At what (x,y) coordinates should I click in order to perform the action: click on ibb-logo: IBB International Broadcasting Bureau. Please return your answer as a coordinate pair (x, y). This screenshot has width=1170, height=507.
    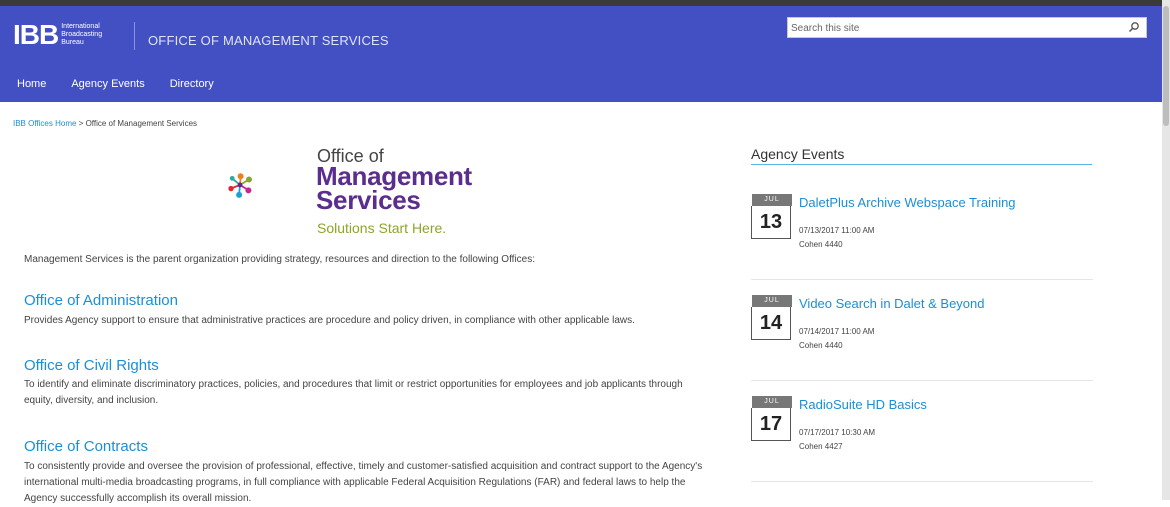
    Looking at the image, I should click on (57, 34).